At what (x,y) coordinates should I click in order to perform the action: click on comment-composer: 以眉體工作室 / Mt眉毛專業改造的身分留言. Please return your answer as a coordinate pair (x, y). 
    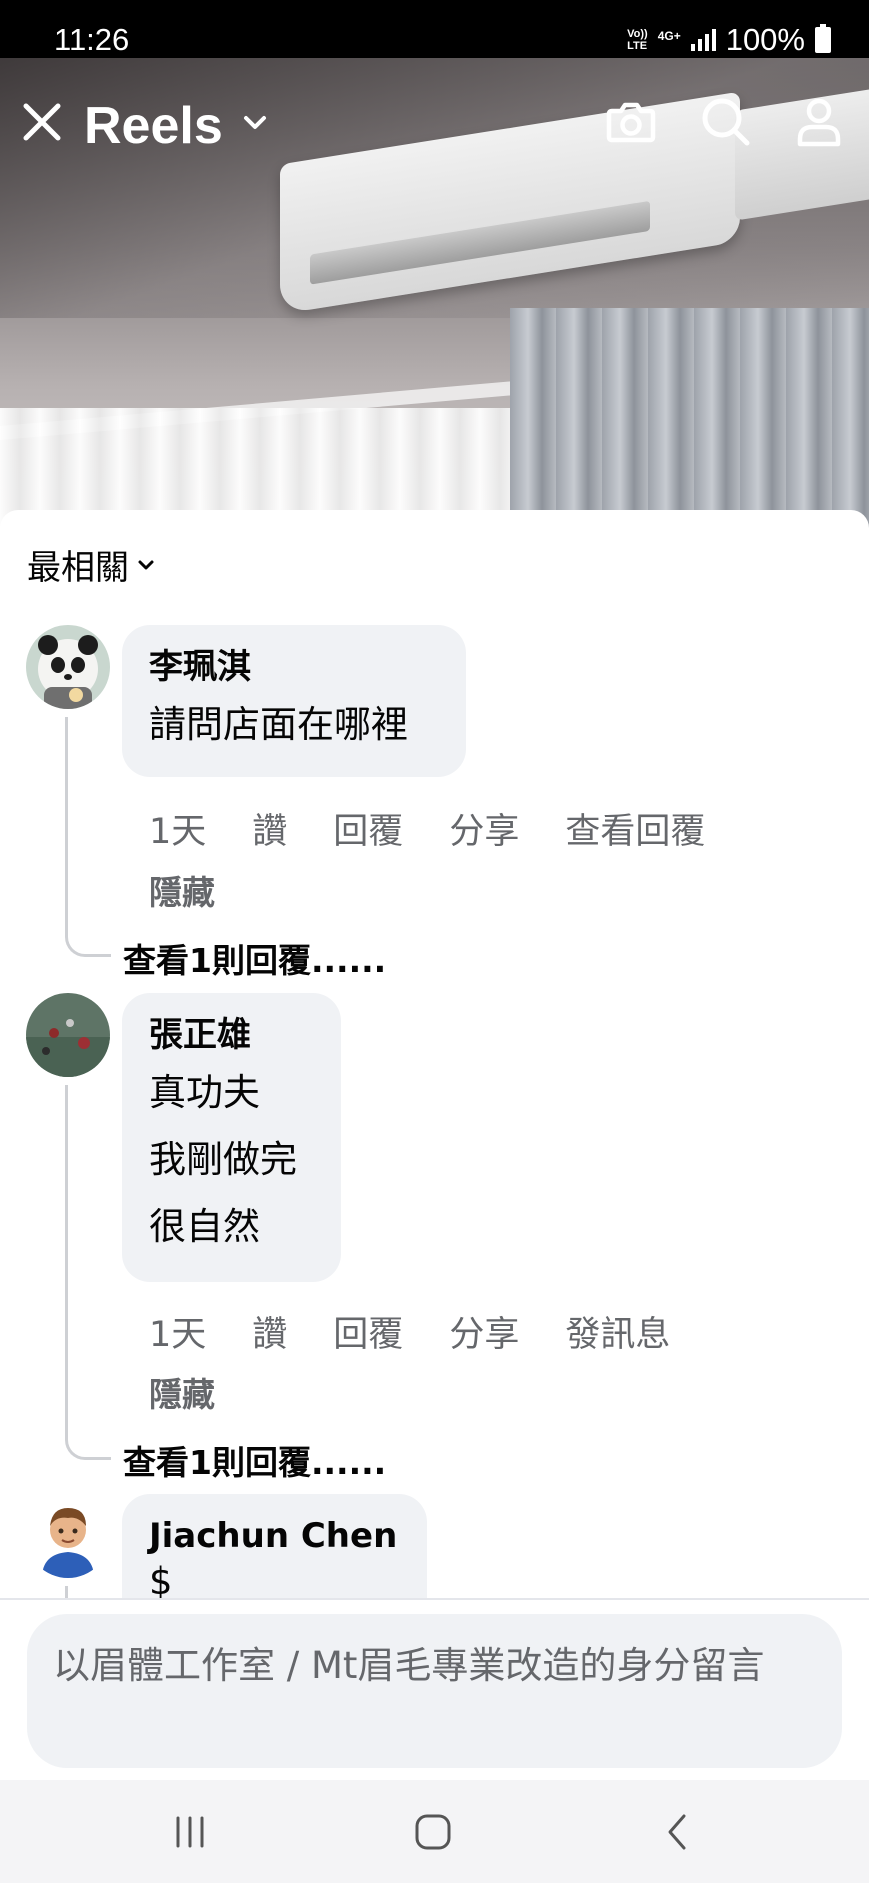
    Looking at the image, I should click on (434, 1689).